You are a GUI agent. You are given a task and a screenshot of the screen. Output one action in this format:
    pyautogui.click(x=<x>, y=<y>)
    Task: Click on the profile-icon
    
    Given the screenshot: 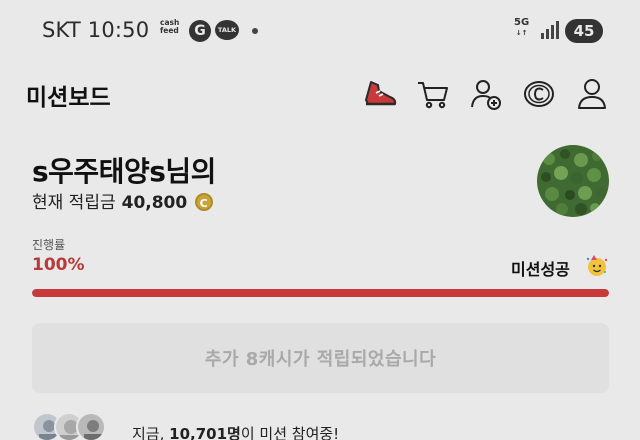 What is the action you would take?
    pyautogui.click(x=592, y=94)
    